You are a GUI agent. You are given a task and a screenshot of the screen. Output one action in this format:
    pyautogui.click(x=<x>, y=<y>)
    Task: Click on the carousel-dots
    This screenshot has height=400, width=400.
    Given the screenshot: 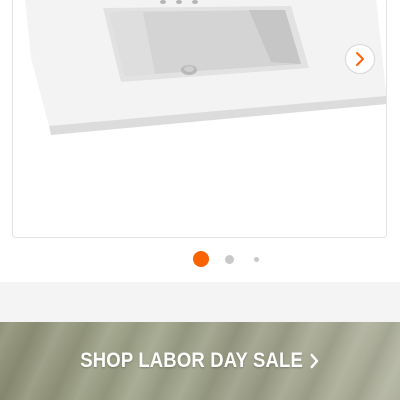 What is the action you would take?
    pyautogui.click(x=200, y=260)
    